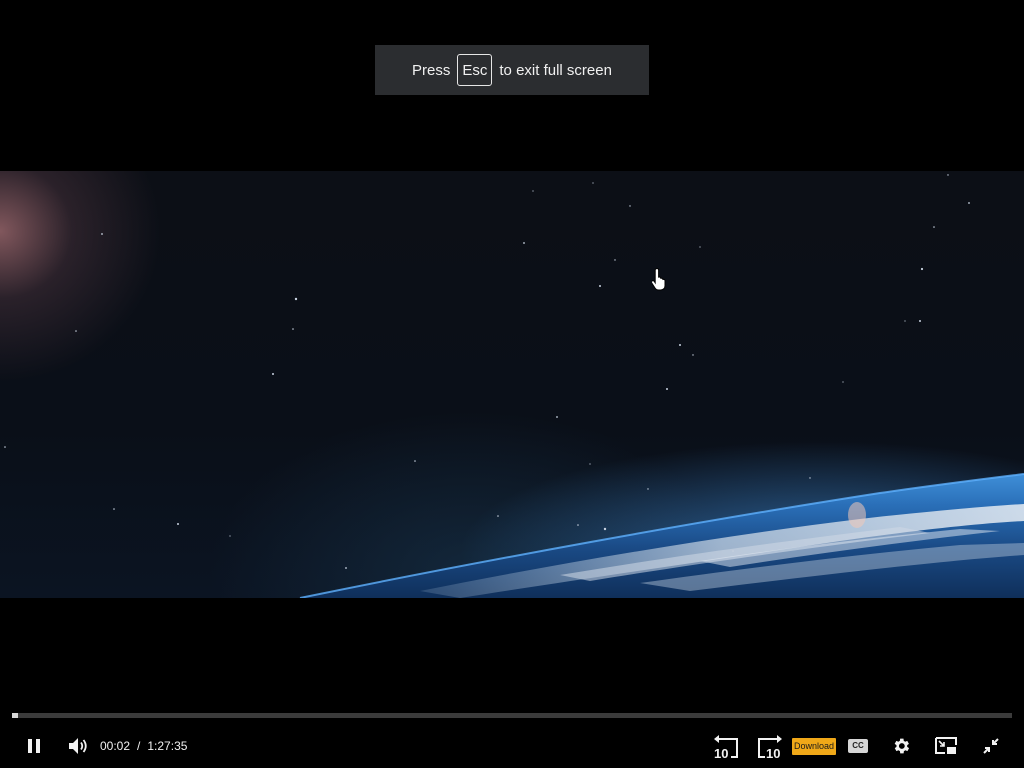  I want to click on fullscreen-notice: Press Esc to exit full screen, so click(512, 70).